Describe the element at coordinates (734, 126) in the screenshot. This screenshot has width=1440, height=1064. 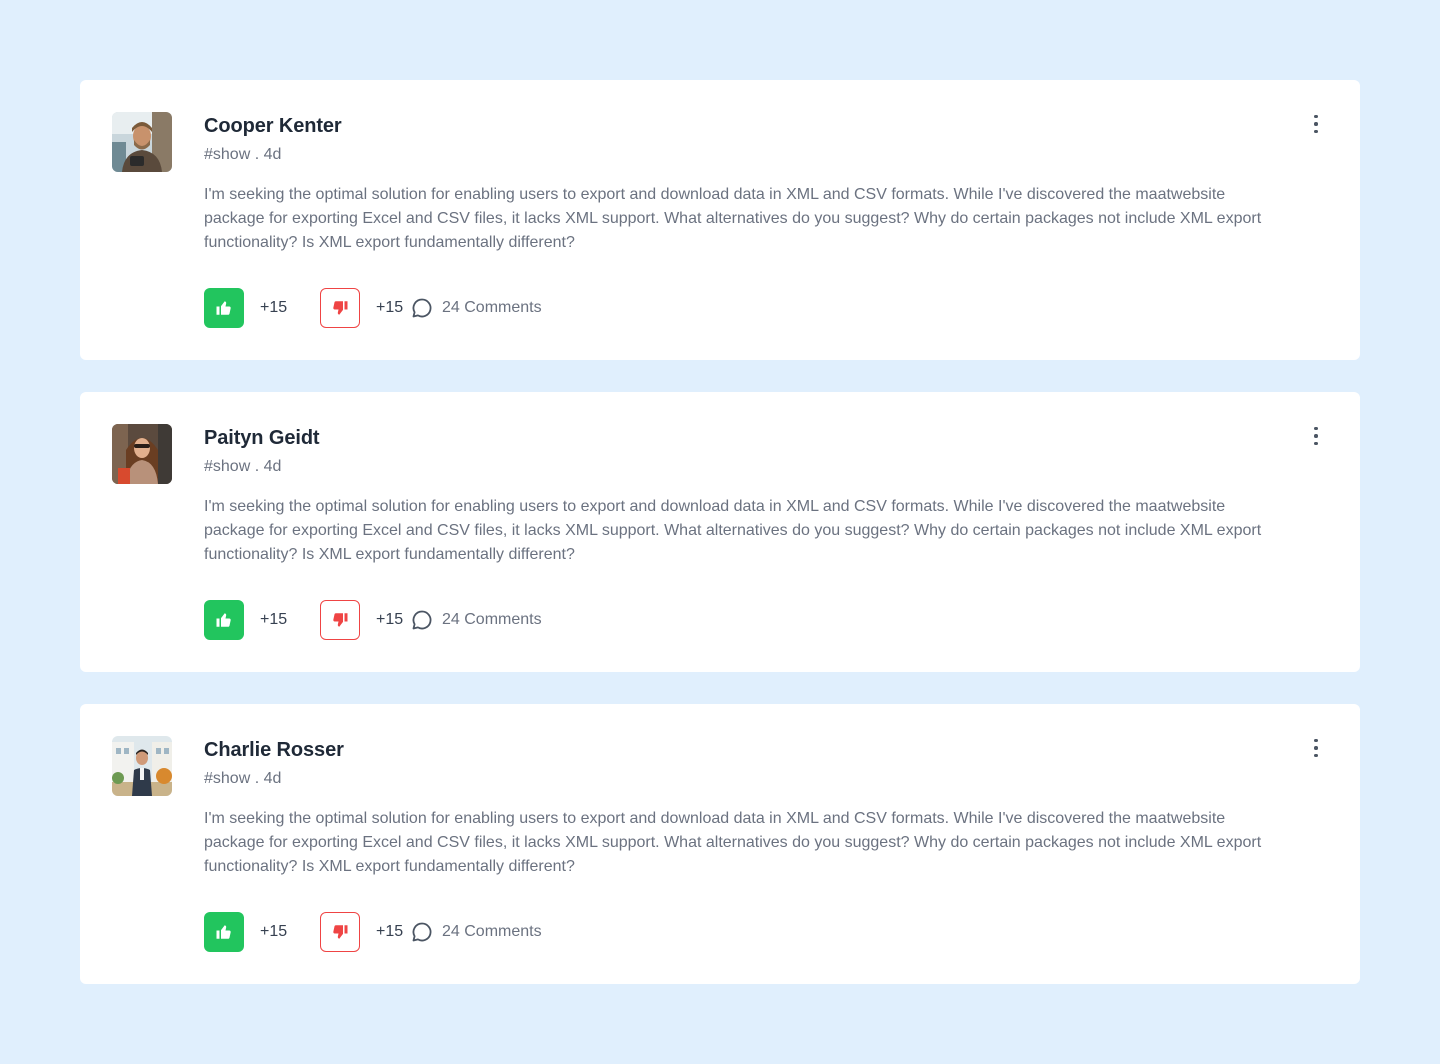
I see `author-name: Cooper Kenter` at that location.